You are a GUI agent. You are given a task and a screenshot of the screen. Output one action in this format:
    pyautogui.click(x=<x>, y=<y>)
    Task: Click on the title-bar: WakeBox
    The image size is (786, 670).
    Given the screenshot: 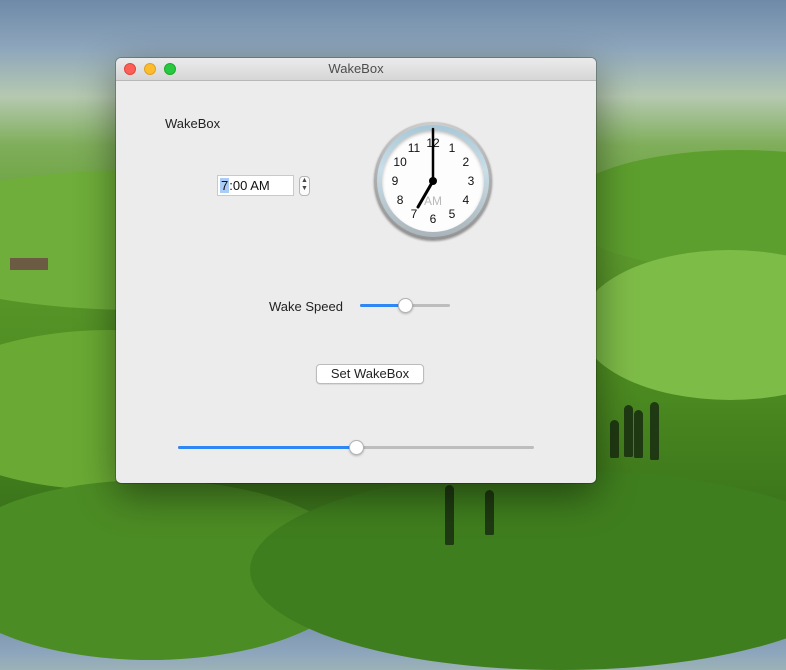 What is the action you would take?
    pyautogui.click(x=356, y=69)
    